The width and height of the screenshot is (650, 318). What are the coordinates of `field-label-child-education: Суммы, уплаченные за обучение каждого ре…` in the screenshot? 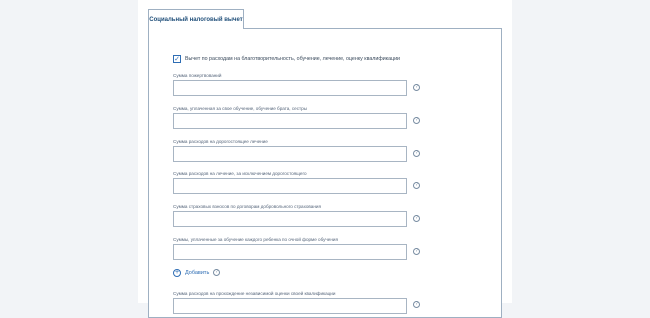 It's located at (255, 239).